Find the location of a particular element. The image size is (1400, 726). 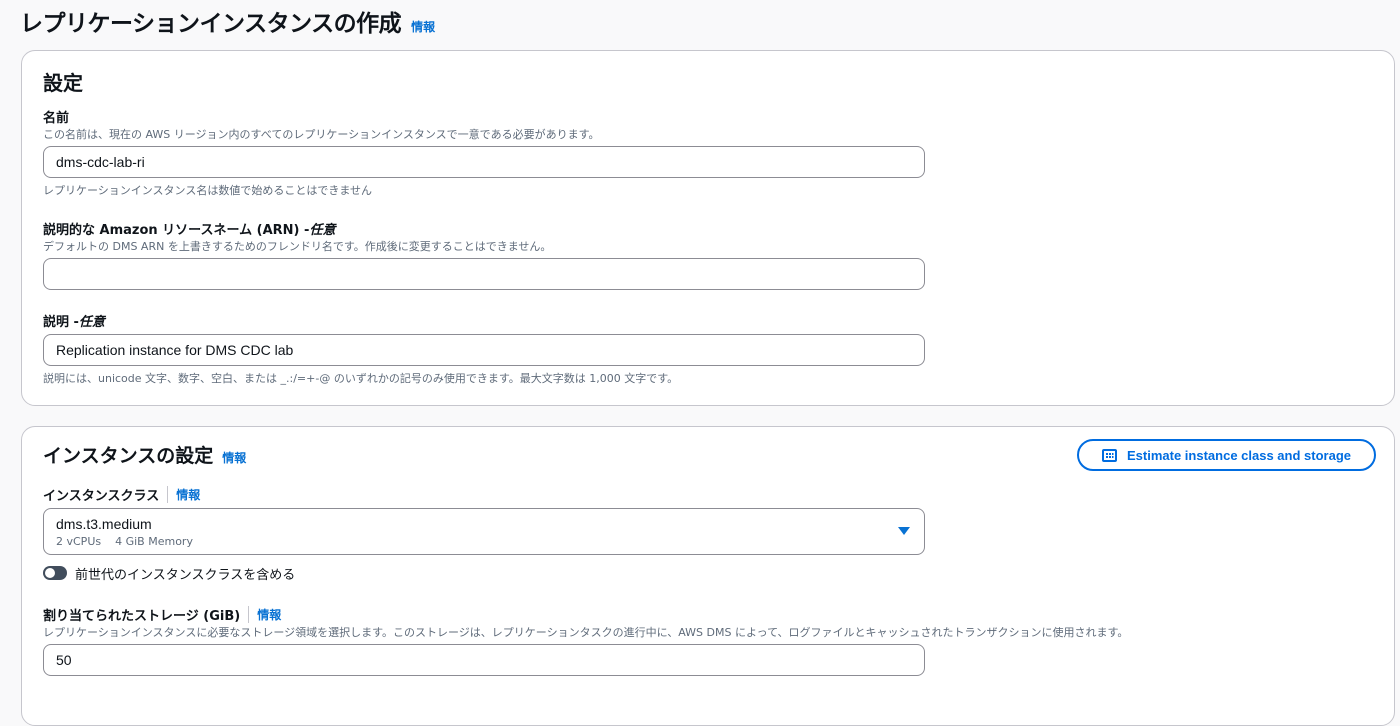

instance-info-link: 情報 is located at coordinates (234, 457).